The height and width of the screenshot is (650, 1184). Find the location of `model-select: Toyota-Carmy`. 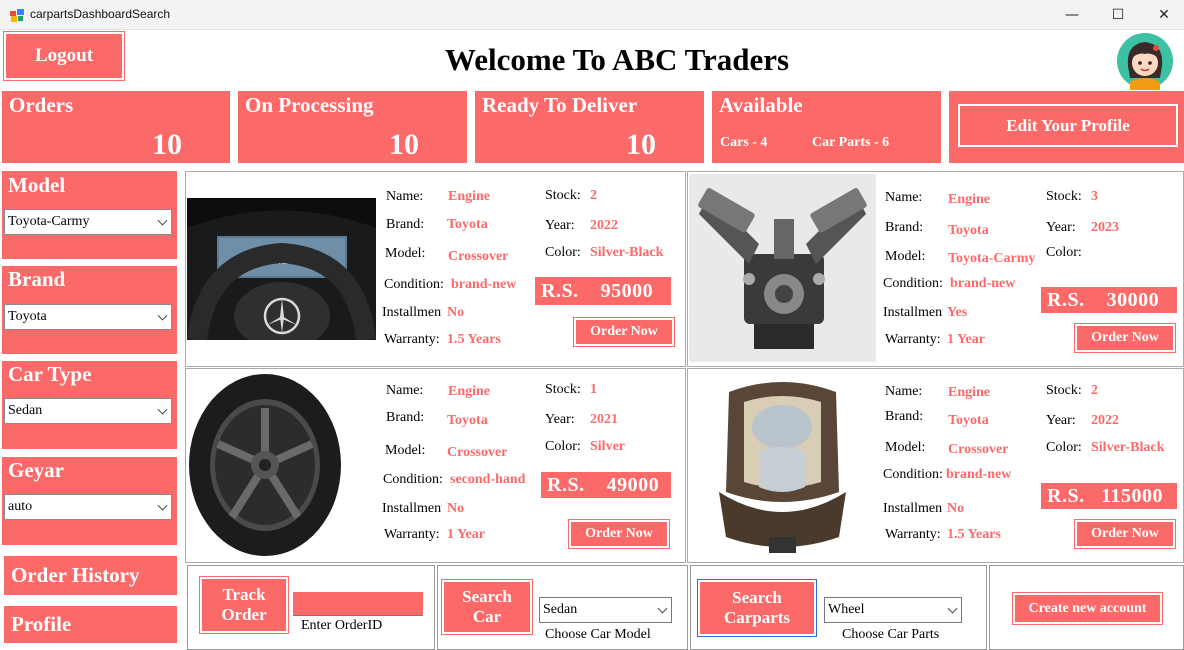

model-select: Toyota-Carmy is located at coordinates (88, 222).